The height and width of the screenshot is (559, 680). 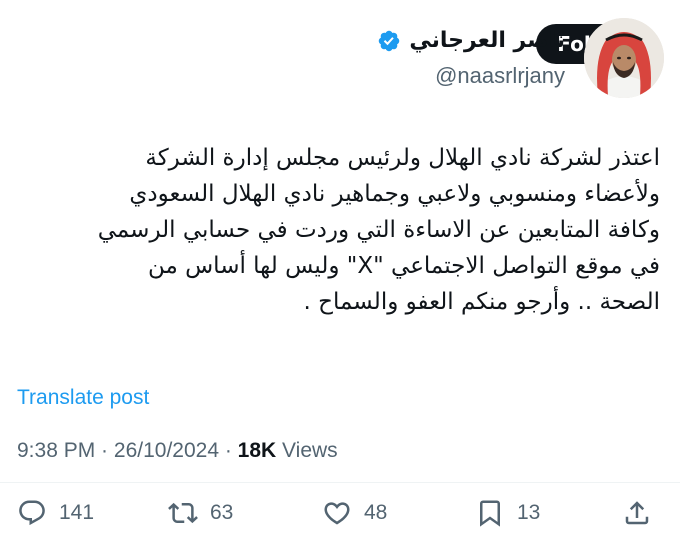 What do you see at coordinates (529, 512) in the screenshot?
I see `bookmark-count: 13` at bounding box center [529, 512].